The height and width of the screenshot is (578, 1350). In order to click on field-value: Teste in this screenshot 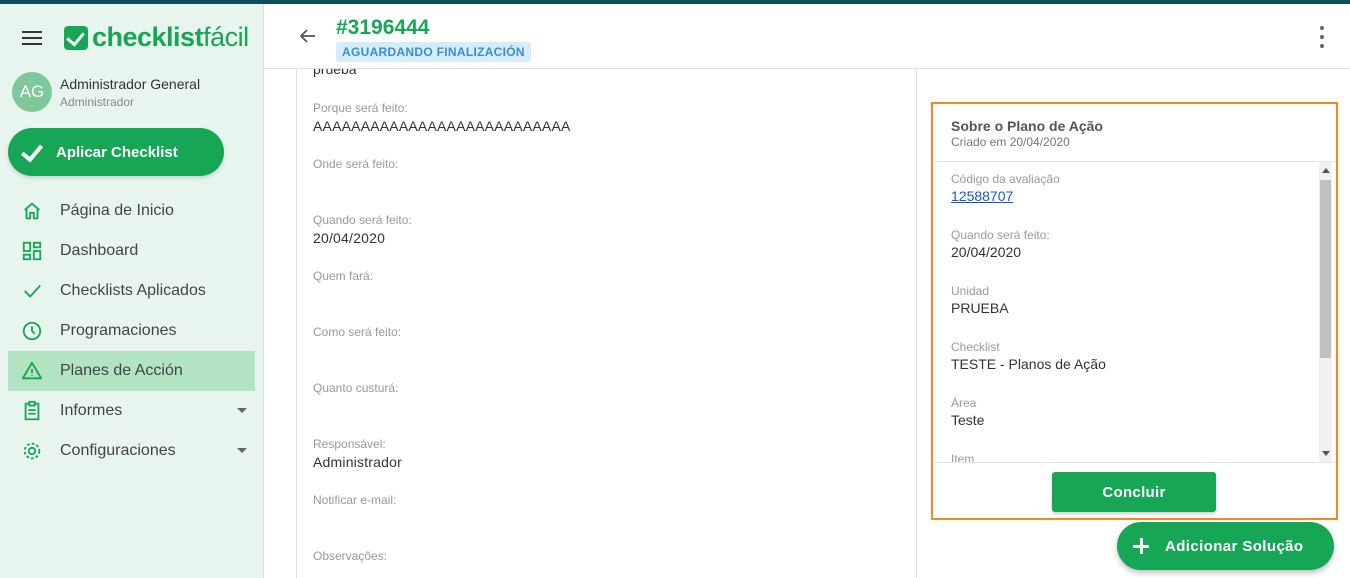, I will do `click(968, 420)`.